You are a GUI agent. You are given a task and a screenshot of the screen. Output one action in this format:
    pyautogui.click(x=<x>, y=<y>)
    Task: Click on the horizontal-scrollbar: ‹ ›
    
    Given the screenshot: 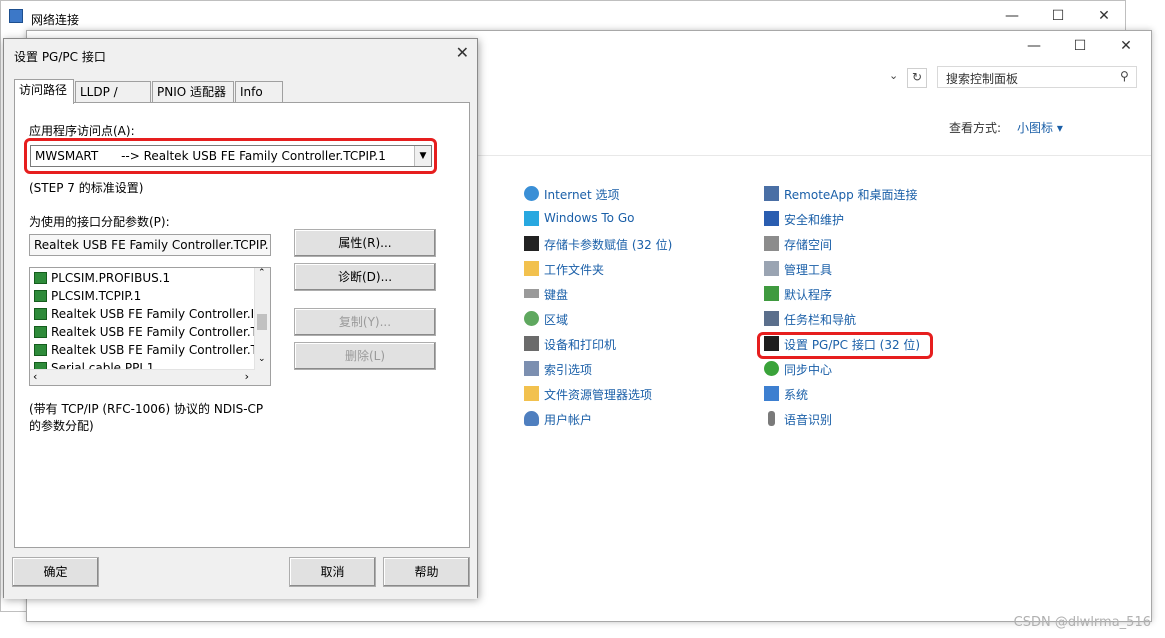 What is the action you would take?
    pyautogui.click(x=142, y=377)
    